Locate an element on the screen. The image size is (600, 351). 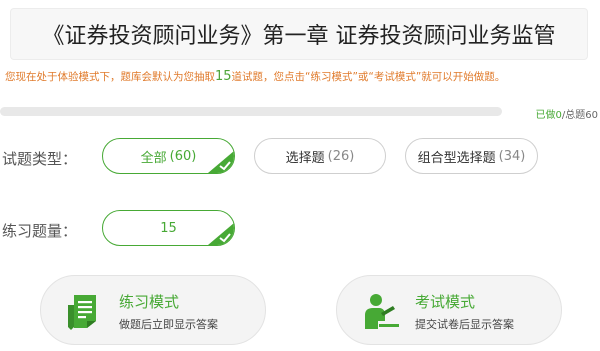
notice-prefix: 您现在处于体验模式下，题库会默认为您抽取 is located at coordinates (110, 77).